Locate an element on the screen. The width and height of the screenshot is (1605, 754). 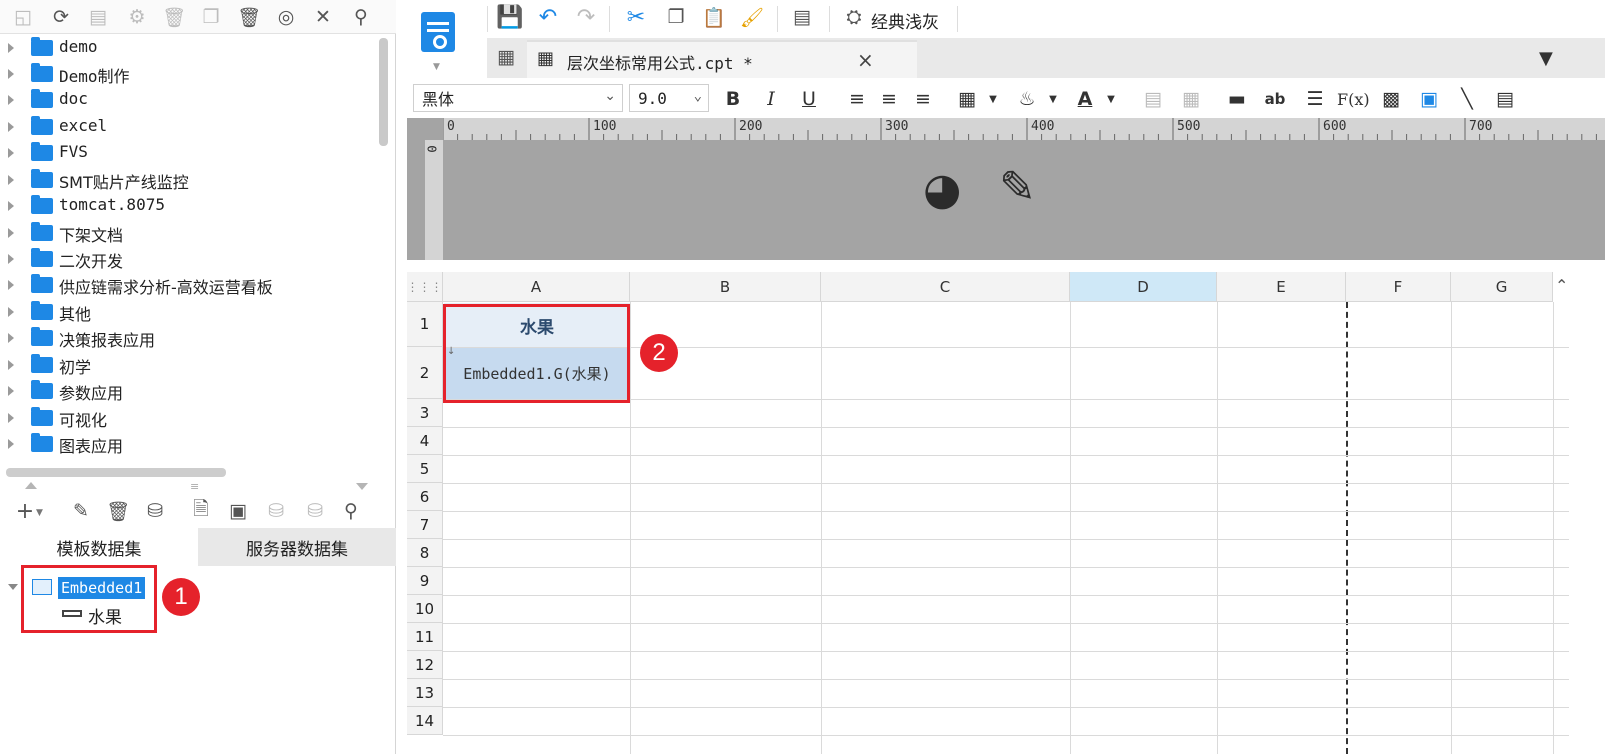
row-header: 10 is located at coordinates (425, 609).